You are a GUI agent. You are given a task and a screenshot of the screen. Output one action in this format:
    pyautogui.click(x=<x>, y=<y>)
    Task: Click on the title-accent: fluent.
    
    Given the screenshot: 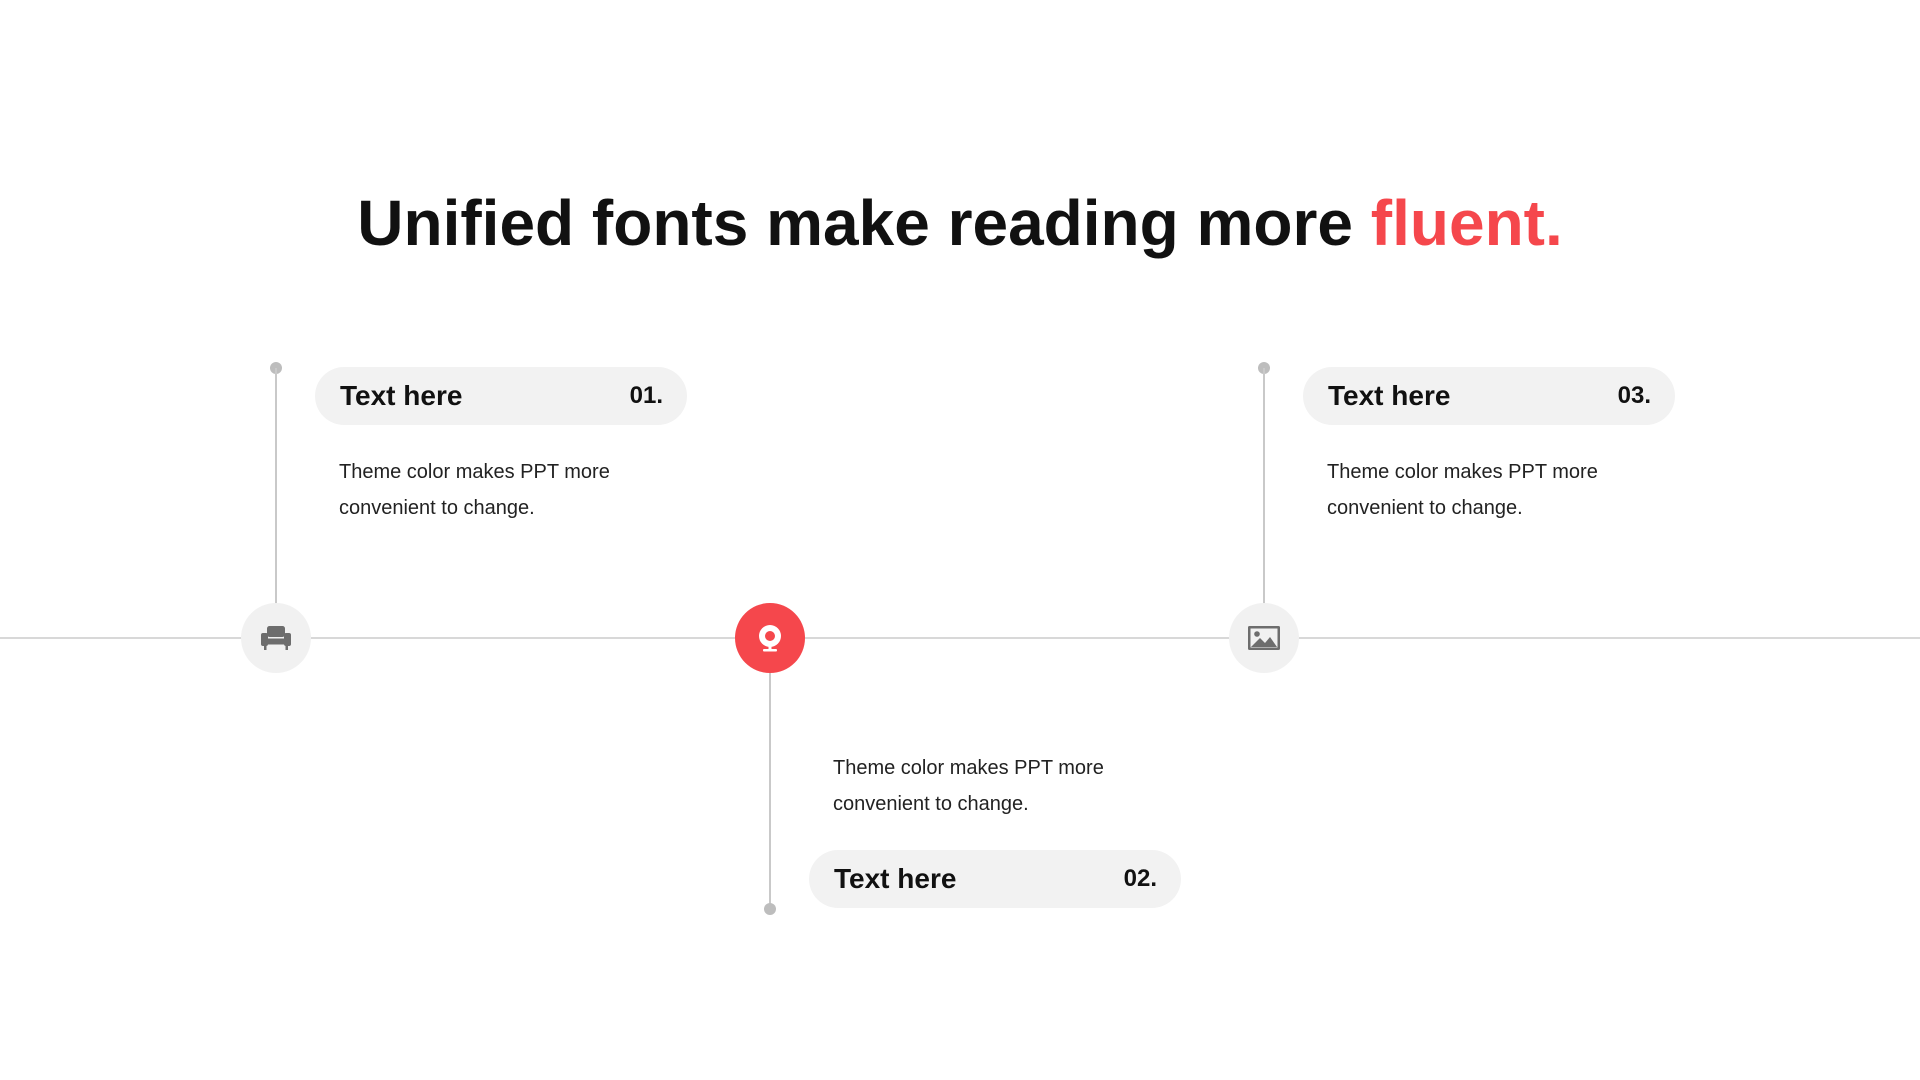 What is the action you would take?
    pyautogui.click(x=1466, y=223)
    